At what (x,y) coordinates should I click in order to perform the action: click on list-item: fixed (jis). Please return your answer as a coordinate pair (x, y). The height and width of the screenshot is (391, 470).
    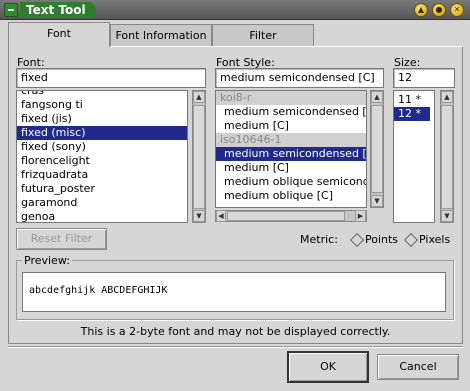
    Looking at the image, I should click on (102, 119).